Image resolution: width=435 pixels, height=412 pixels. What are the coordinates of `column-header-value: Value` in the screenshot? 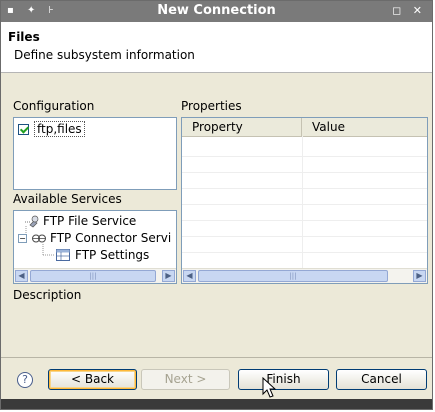 It's located at (364, 127).